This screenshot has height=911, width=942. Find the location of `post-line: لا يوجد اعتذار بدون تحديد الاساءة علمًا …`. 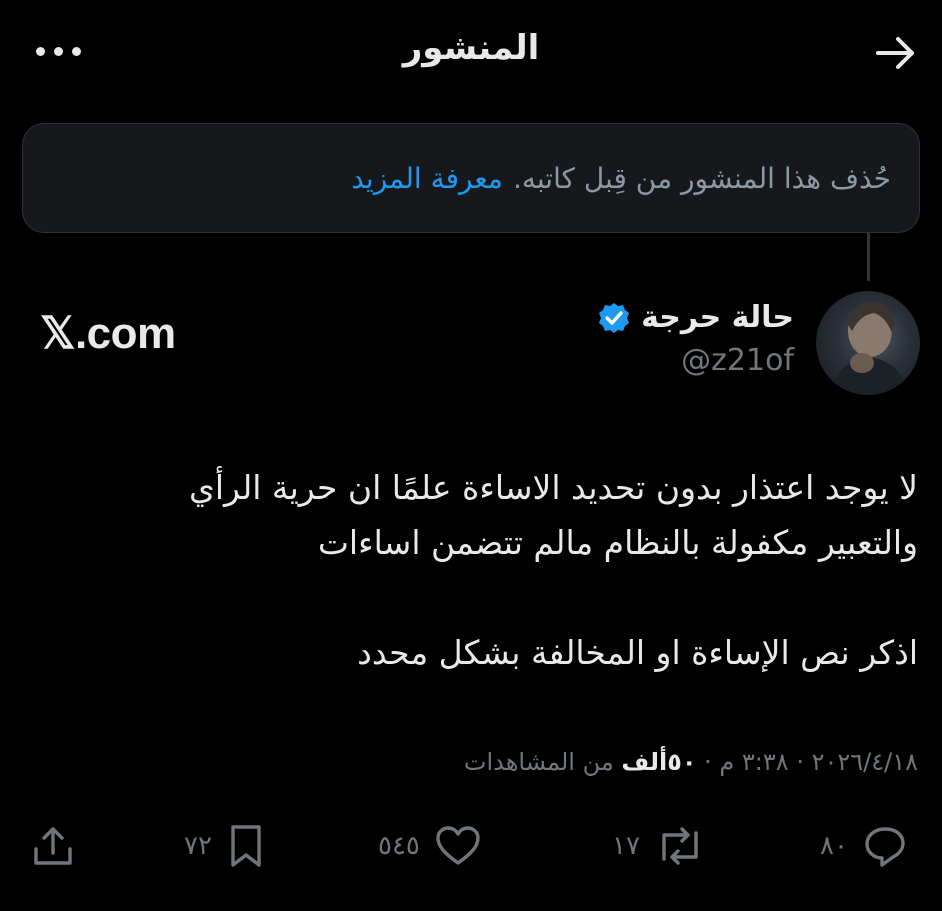

post-line: لا يوجد اعتذار بدون تحديد الاساءة علمًا … is located at coordinates (553, 487).